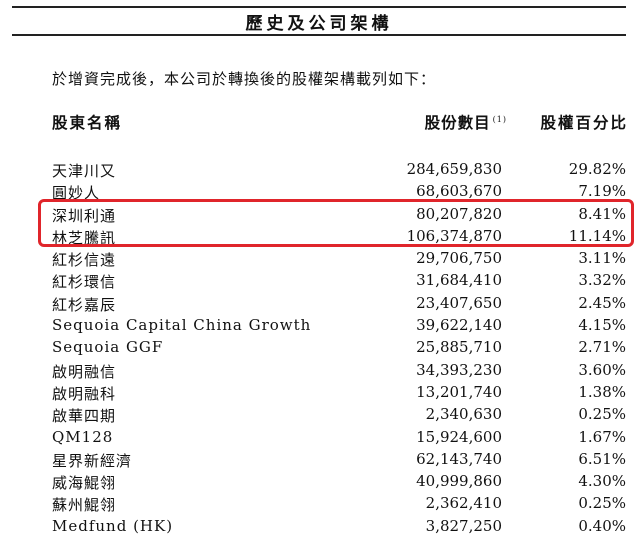  I want to click on table-row: 天津川又 284,659,830 29.82%, so click(320, 169).